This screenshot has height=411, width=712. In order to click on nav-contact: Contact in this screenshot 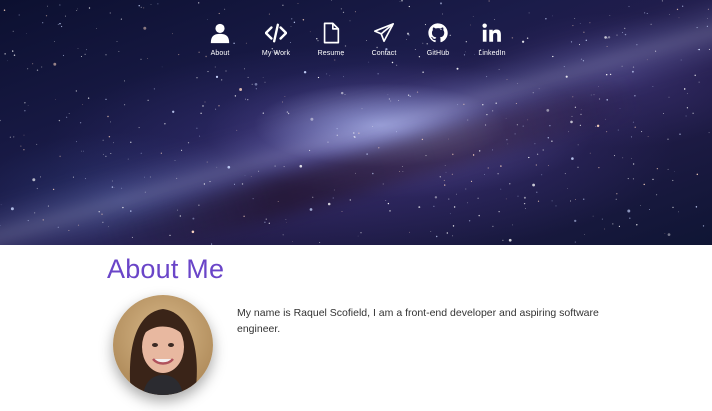, I will do `click(384, 42)`.